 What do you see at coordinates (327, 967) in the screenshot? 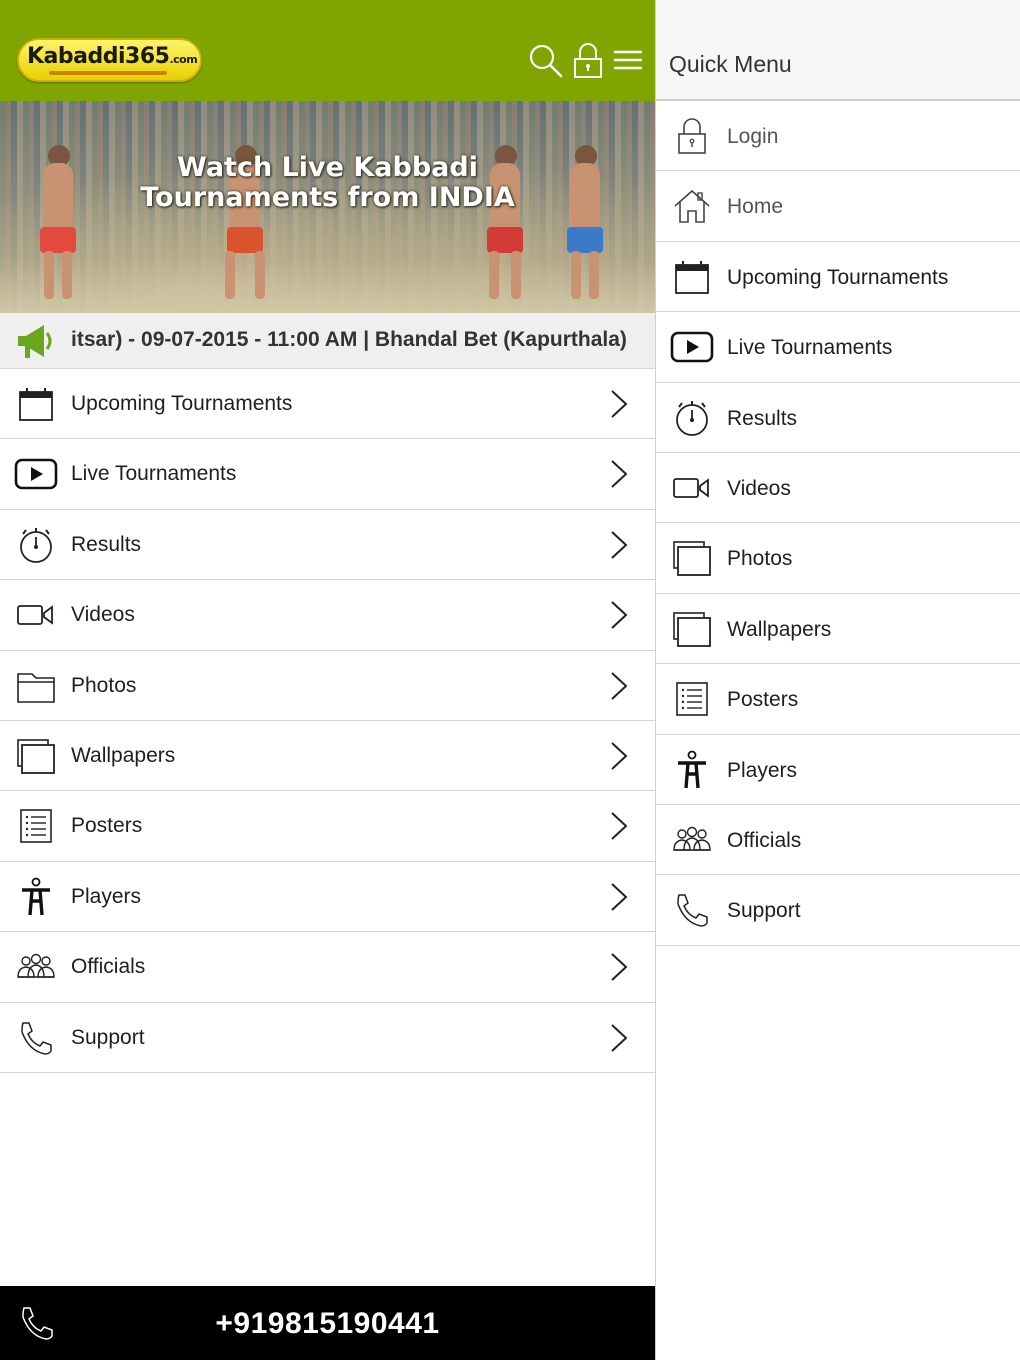
I see `menu-item-officials: Officials` at bounding box center [327, 967].